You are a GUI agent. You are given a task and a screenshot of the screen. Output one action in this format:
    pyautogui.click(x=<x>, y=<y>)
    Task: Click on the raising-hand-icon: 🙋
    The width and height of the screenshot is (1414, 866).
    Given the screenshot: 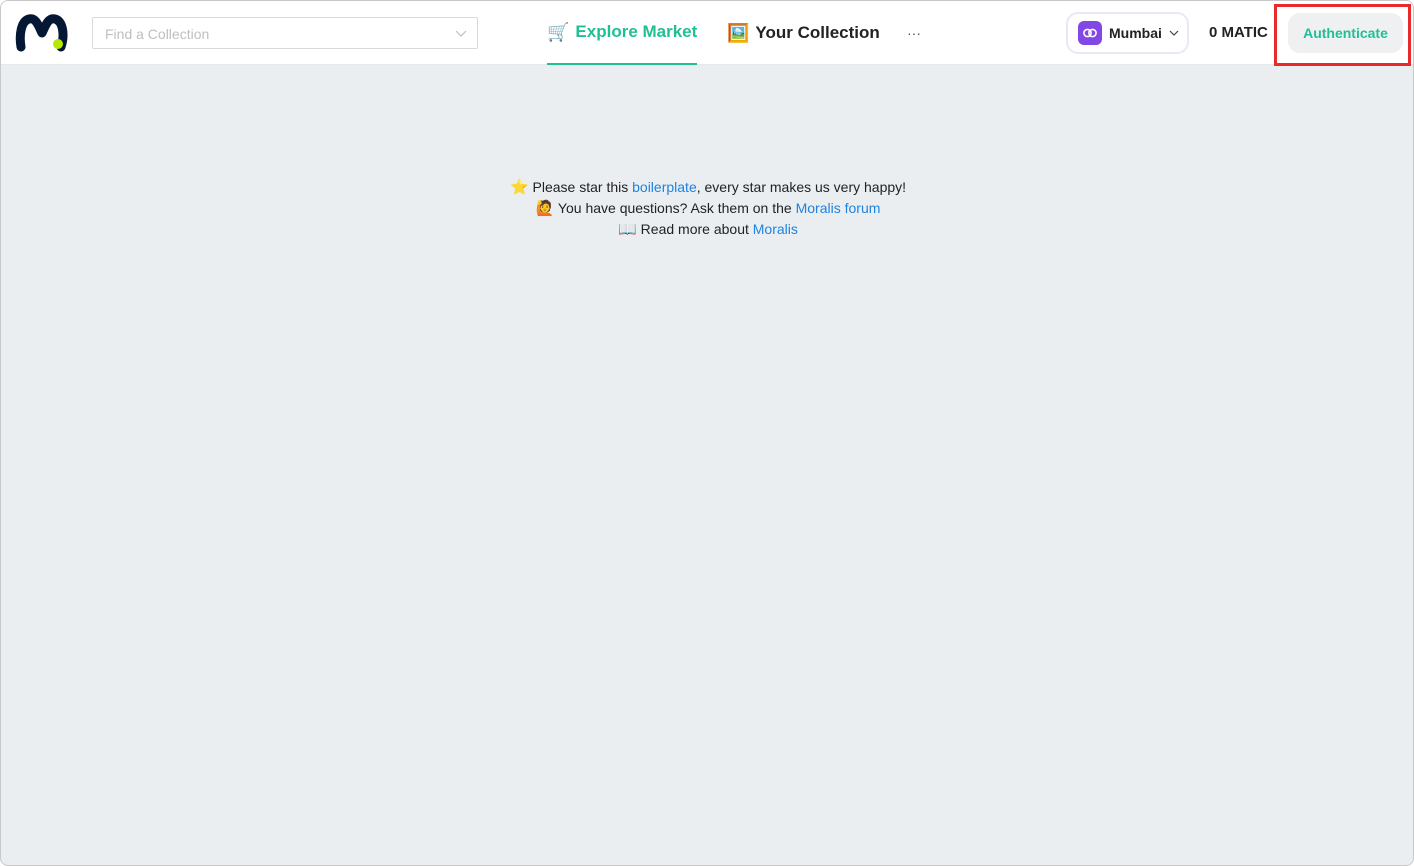 What is the action you would take?
    pyautogui.click(x=545, y=208)
    